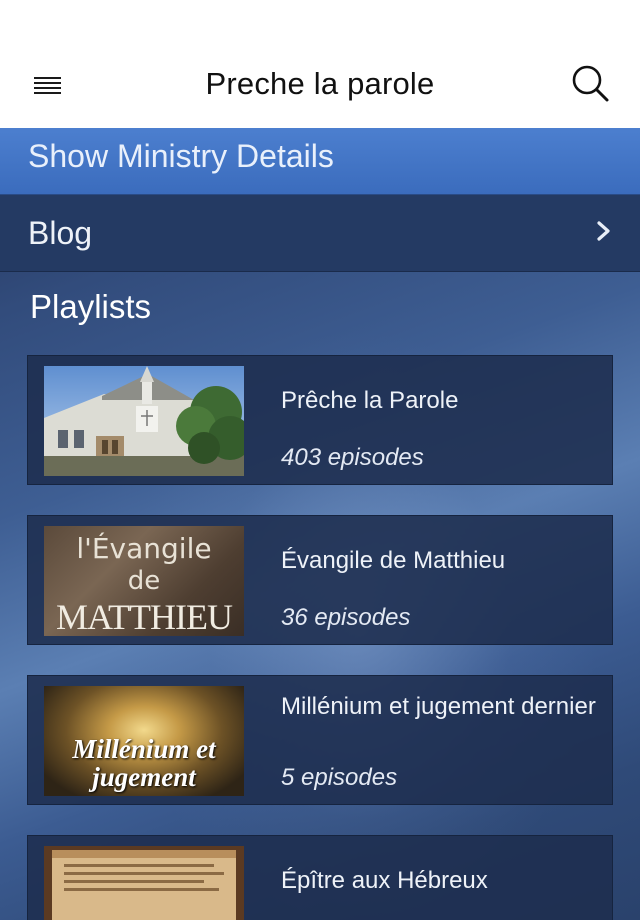 The image size is (640, 920). I want to click on blog-row: Blog, so click(320, 233).